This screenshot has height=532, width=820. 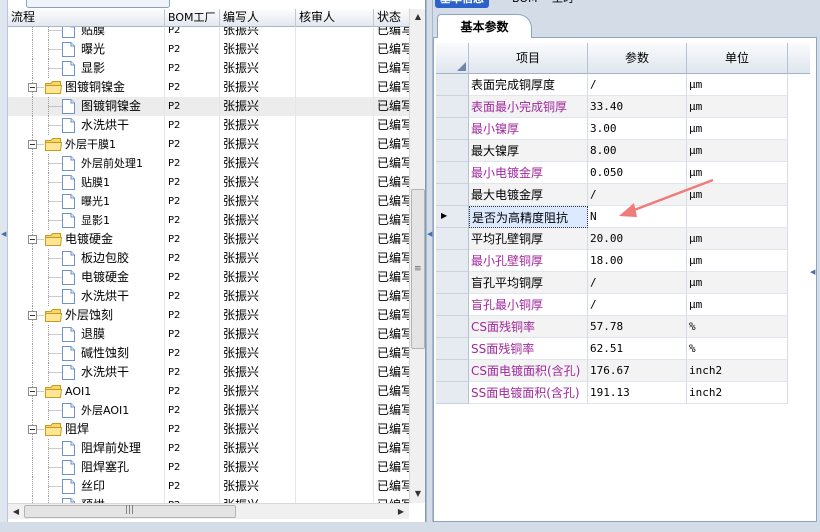 I want to click on tree-node-cell: 外层前处理1, so click(x=86, y=163).